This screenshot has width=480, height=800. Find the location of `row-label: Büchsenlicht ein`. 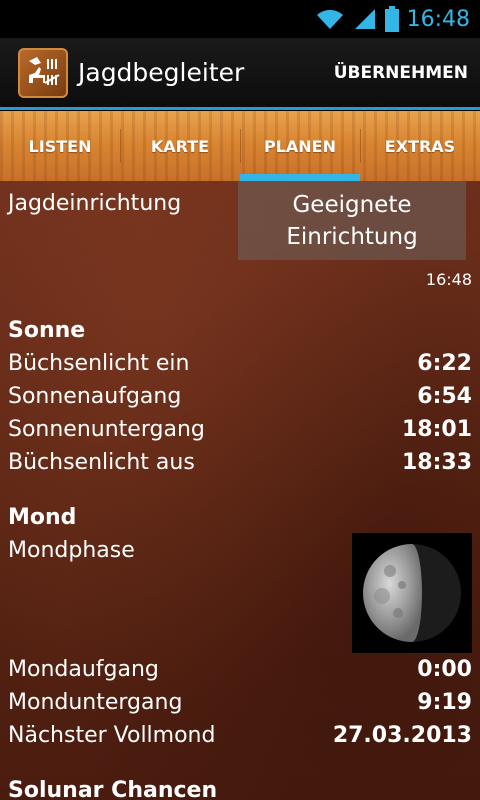

row-label: Büchsenlicht ein is located at coordinates (99, 363).